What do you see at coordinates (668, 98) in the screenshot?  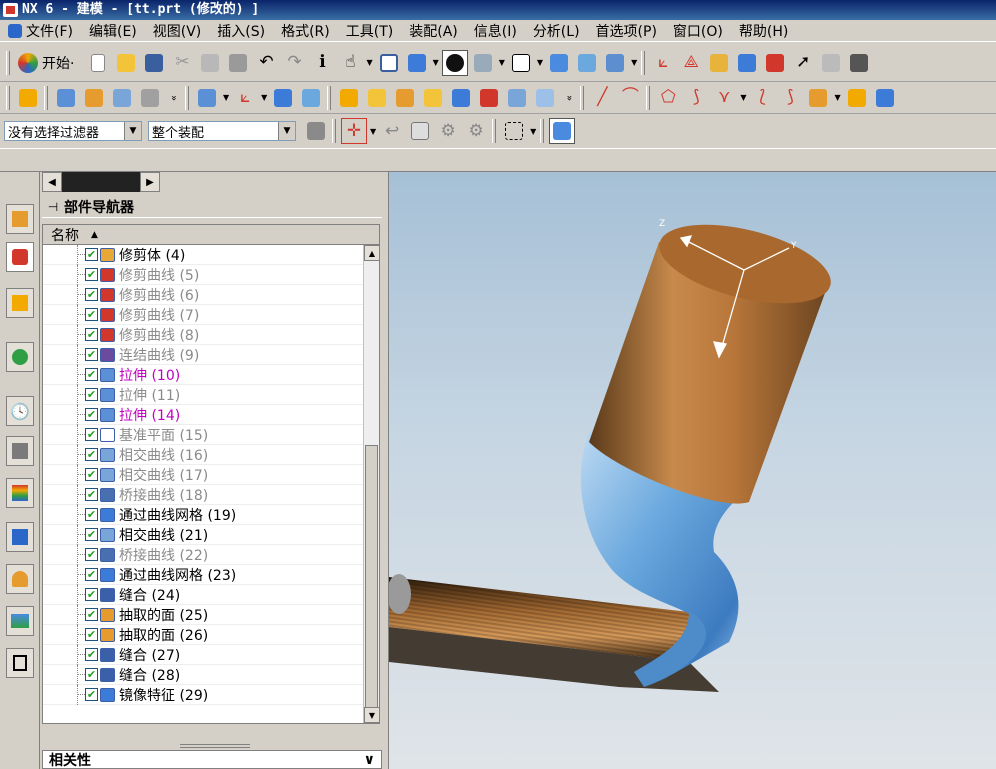 I see `offset-curve-icon: ⬠` at bounding box center [668, 98].